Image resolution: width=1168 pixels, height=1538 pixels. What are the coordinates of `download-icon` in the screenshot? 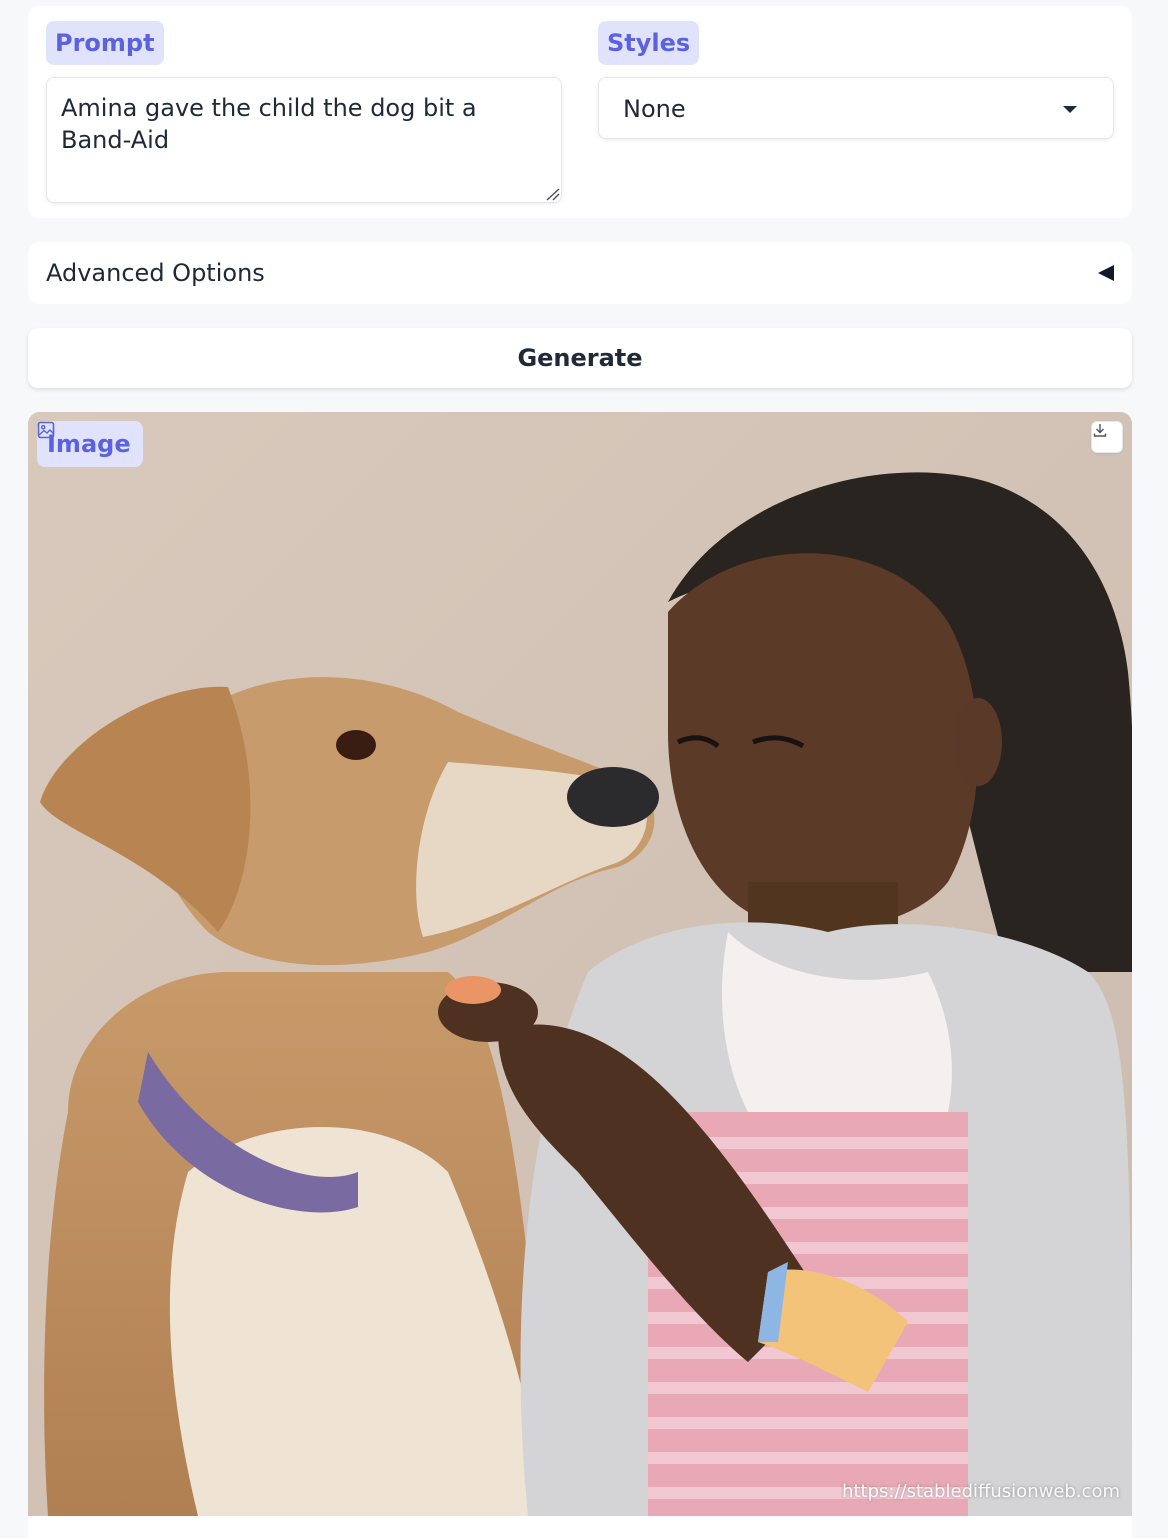 It's located at (1100, 430).